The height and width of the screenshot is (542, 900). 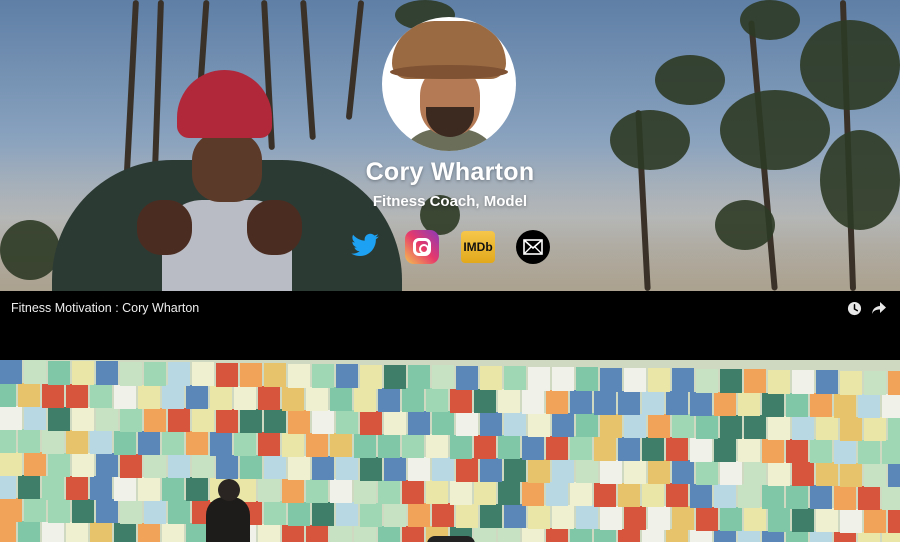 What do you see at coordinates (365, 247) in the screenshot?
I see `twitter-link` at bounding box center [365, 247].